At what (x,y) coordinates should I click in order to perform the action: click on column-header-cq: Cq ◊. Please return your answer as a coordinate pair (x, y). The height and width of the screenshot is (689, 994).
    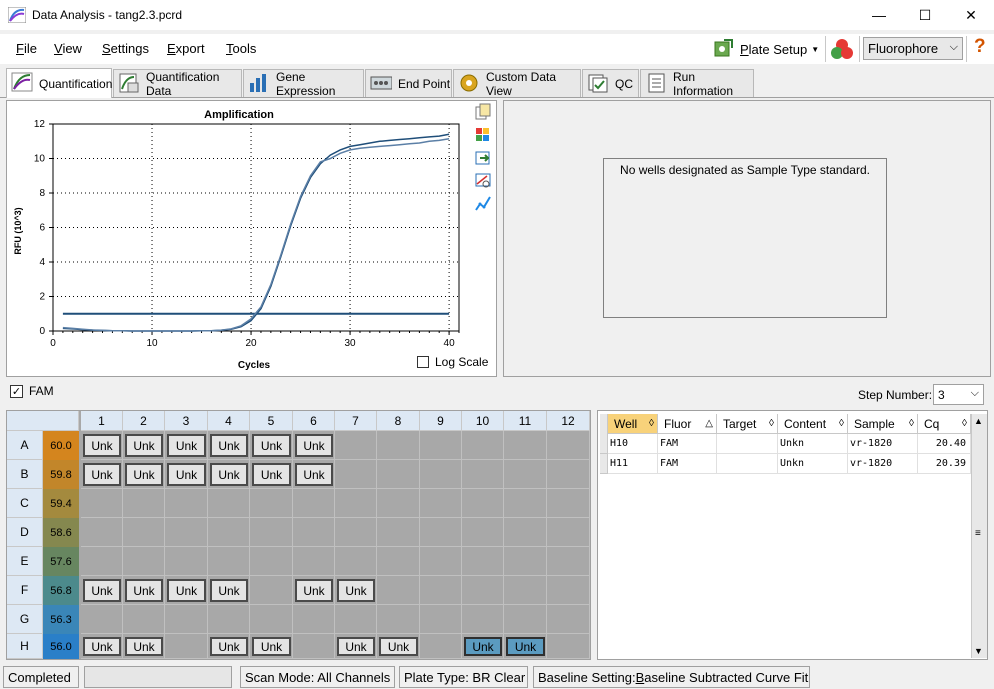
    Looking at the image, I should click on (944, 424).